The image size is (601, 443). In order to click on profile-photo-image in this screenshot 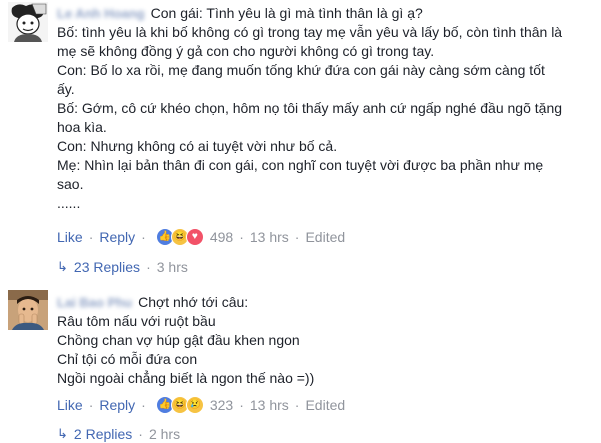, I will do `click(28, 310)`.